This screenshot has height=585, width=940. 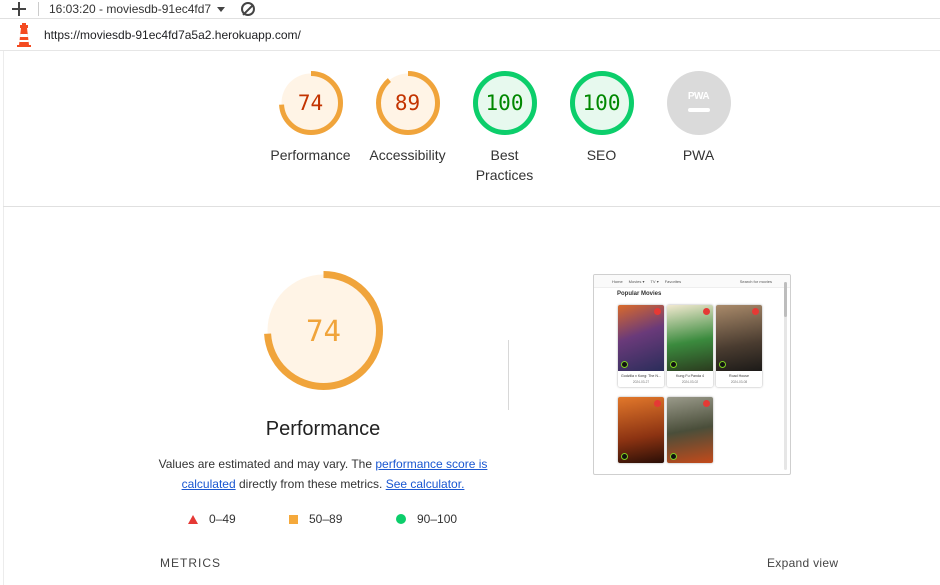 I want to click on pass-circle-icon, so click(x=401, y=519).